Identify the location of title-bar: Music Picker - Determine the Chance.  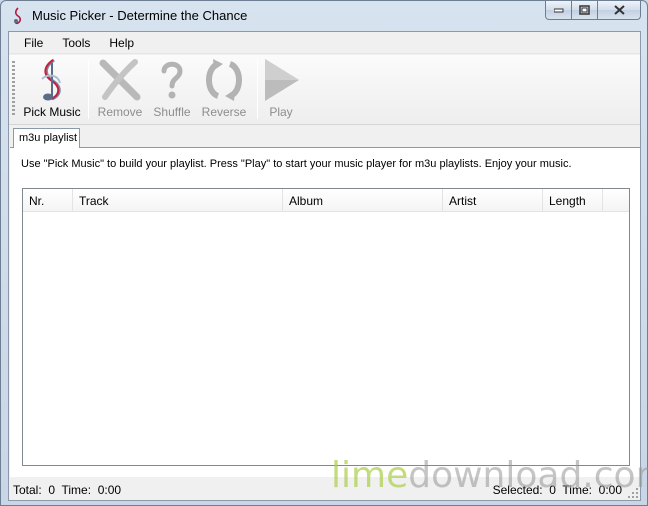
(324, 16).